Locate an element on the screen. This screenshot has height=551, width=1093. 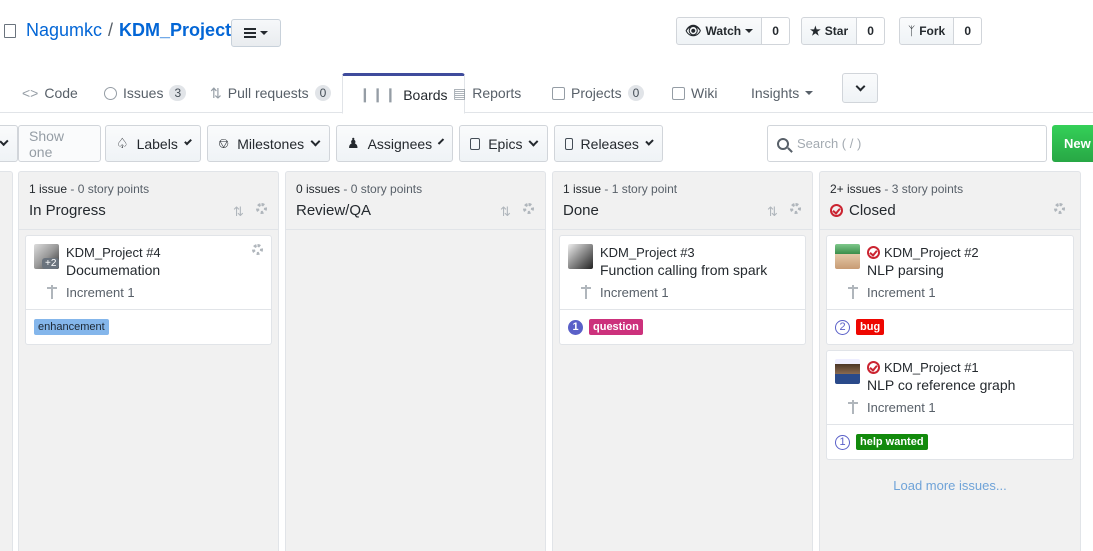
column-meta: 2+ issues - 3 story points is located at coordinates (897, 189).